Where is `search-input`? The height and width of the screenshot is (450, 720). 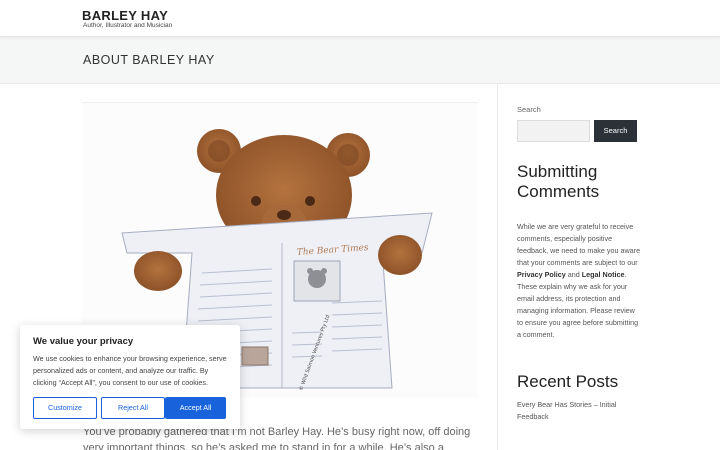
search-input is located at coordinates (553, 131).